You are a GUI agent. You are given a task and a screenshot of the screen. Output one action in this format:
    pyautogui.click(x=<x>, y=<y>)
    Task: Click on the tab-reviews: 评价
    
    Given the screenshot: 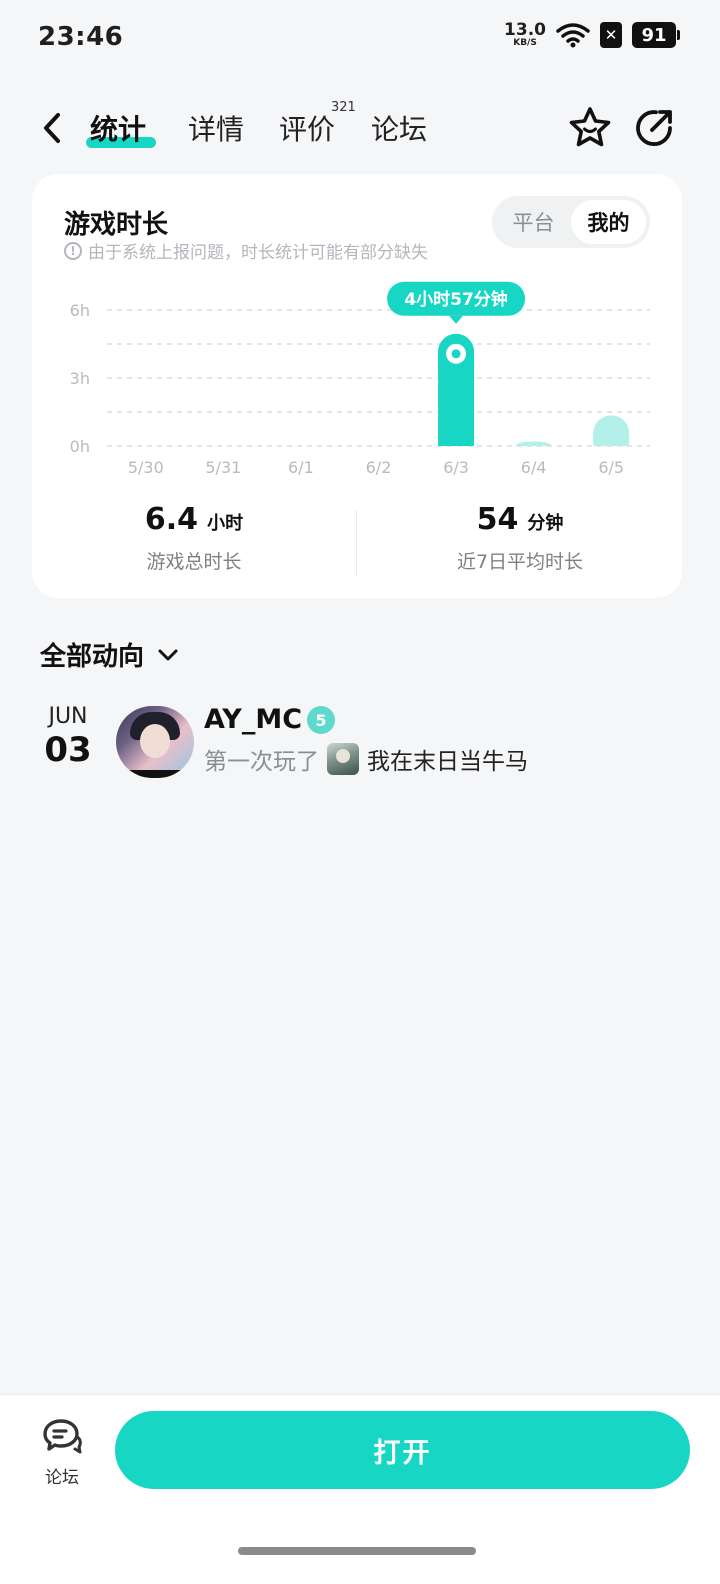 What is the action you would take?
    pyautogui.click(x=307, y=128)
    